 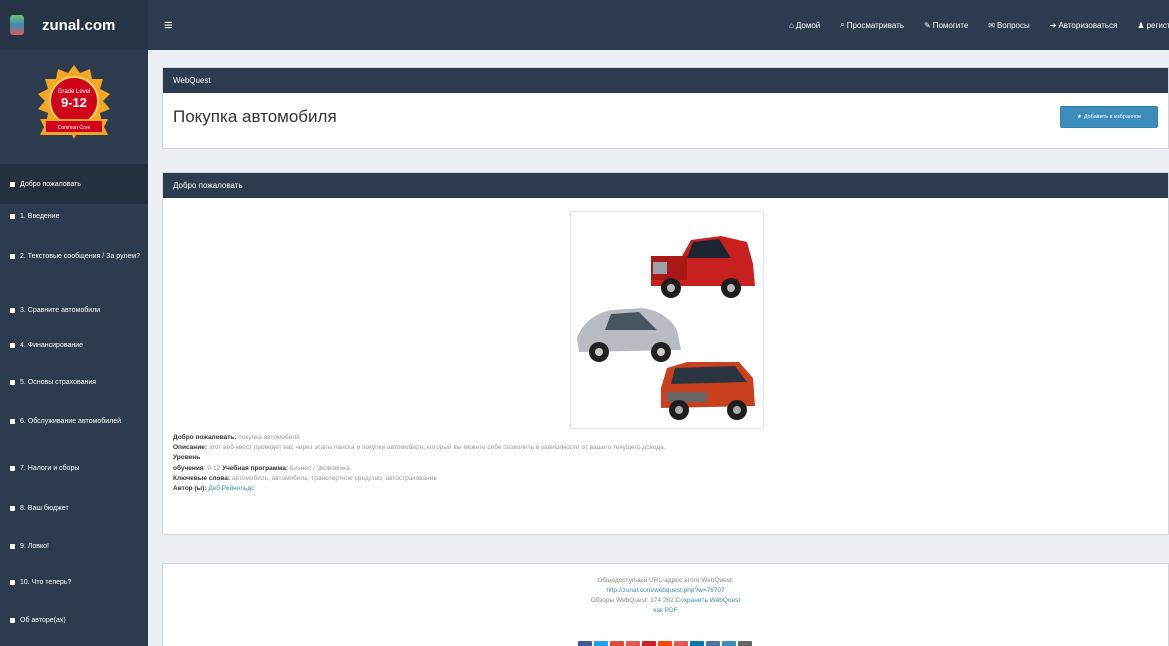 I want to click on sidebar-item-financing: 4. Финансирование, so click(x=74, y=345).